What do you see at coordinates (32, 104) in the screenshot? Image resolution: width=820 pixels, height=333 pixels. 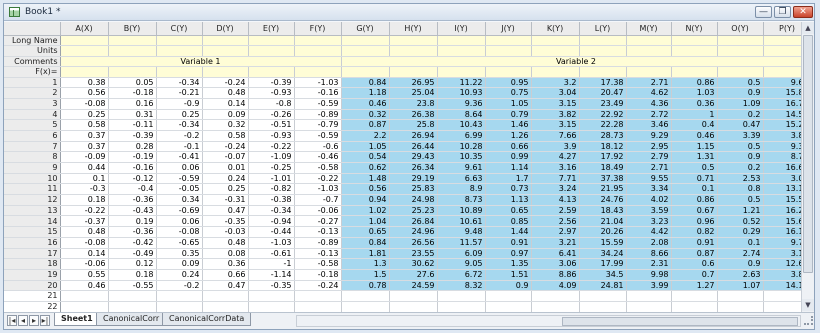 I see `row-number: 3` at bounding box center [32, 104].